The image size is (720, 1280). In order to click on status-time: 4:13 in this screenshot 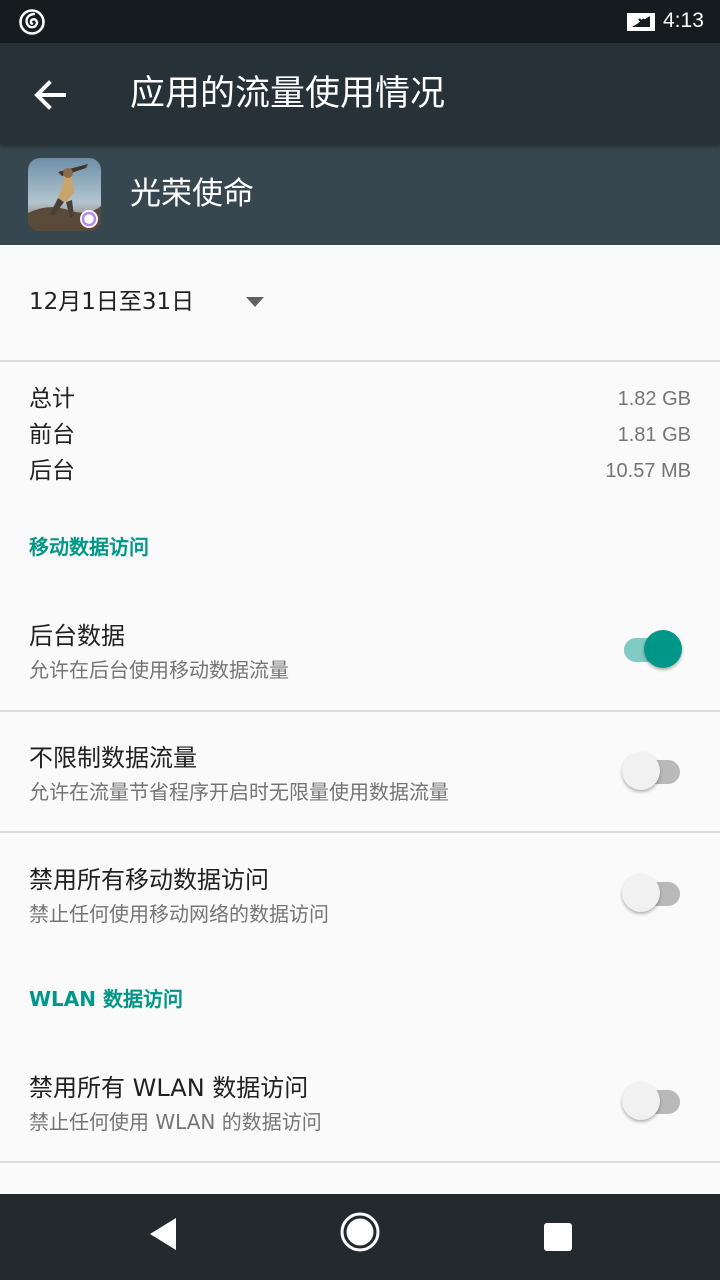, I will do `click(683, 20)`.